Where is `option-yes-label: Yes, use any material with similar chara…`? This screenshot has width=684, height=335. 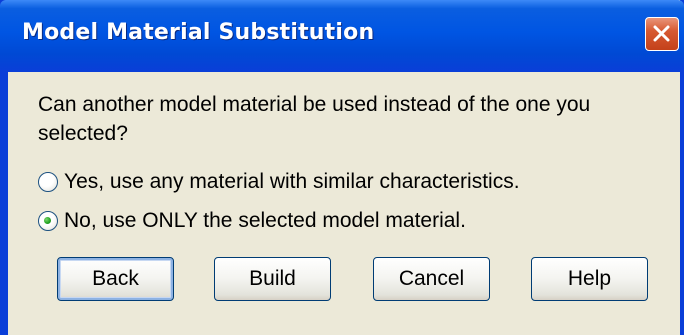
option-yes-label: Yes, use any material with similar chara… is located at coordinates (292, 182).